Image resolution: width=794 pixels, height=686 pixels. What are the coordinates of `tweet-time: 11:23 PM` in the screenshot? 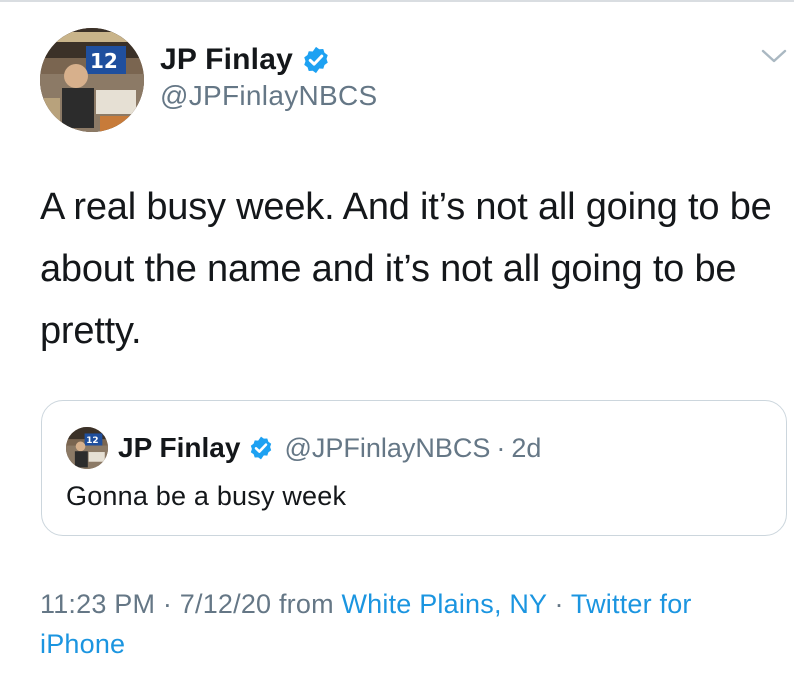 It's located at (97, 604).